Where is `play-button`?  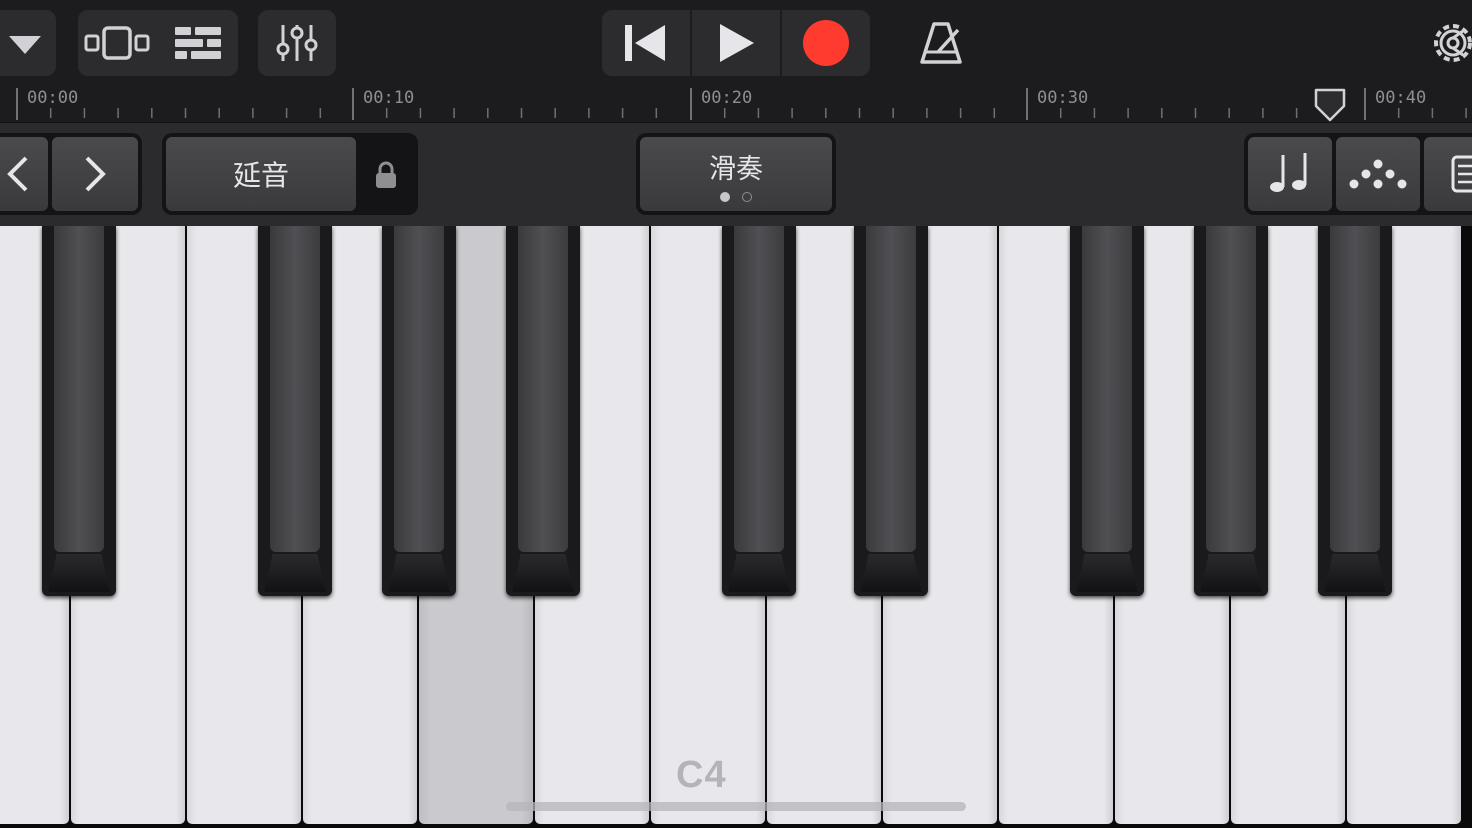 play-button is located at coordinates (737, 43).